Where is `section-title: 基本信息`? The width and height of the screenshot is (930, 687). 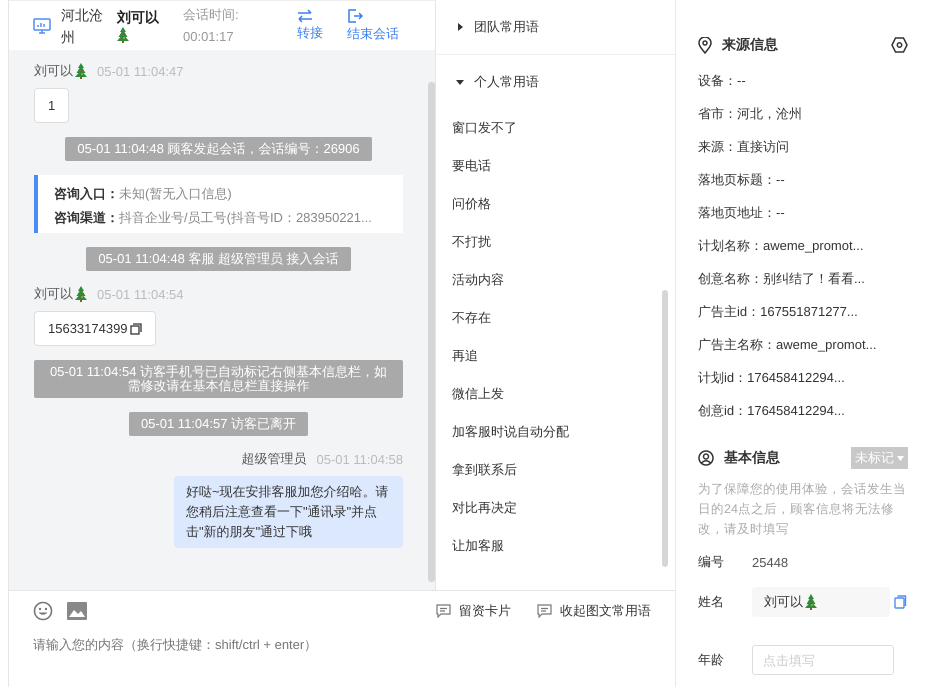 section-title: 基本信息 is located at coordinates (752, 458).